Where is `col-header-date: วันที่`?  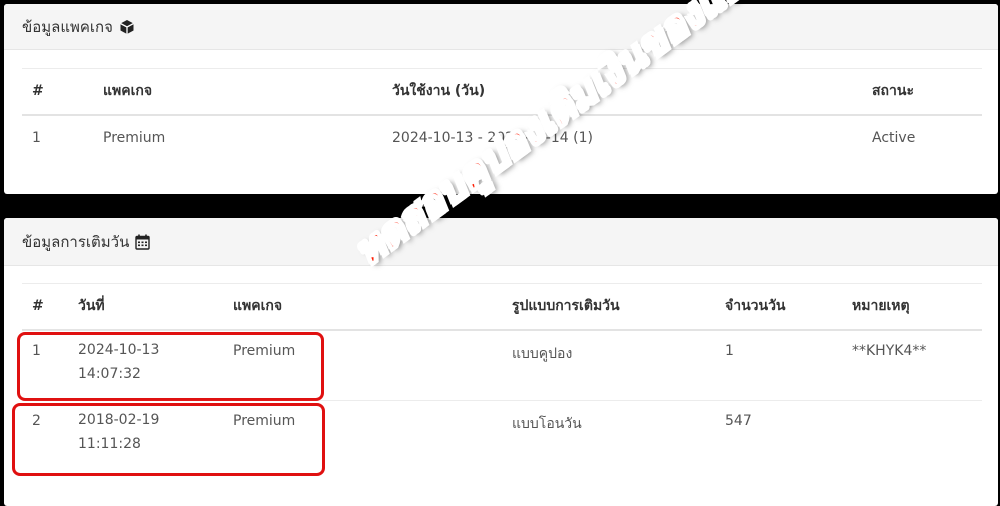 col-header-date: วันที่ is located at coordinates (154, 307).